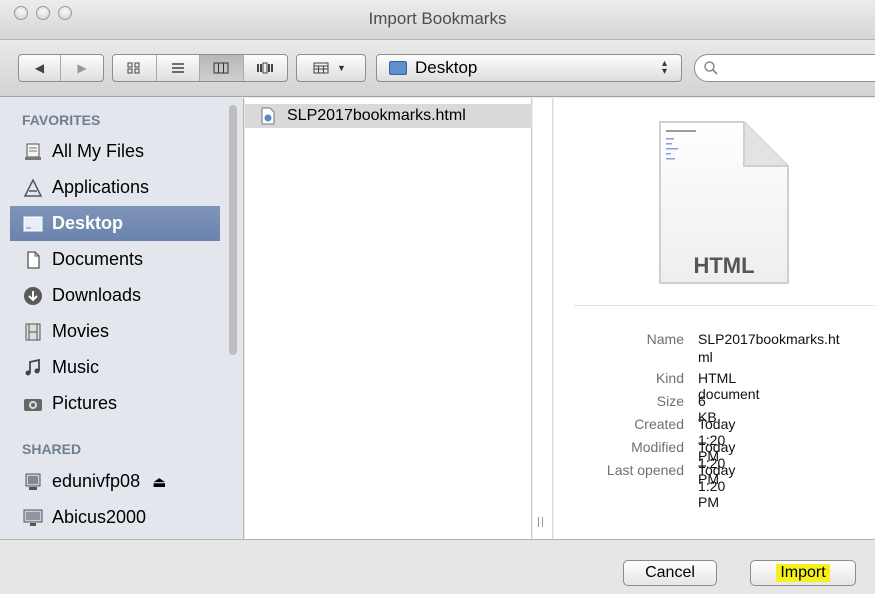  I want to click on sidebar-item-label: All My Files, so click(98, 151).